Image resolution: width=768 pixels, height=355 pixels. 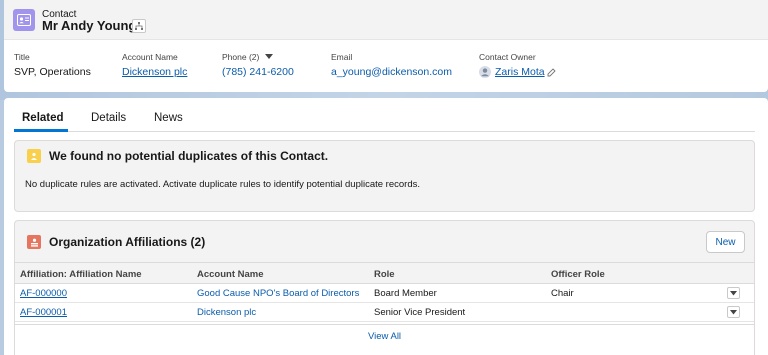 What do you see at coordinates (420, 312) in the screenshot?
I see `role-cell: Senior Vice President` at bounding box center [420, 312].